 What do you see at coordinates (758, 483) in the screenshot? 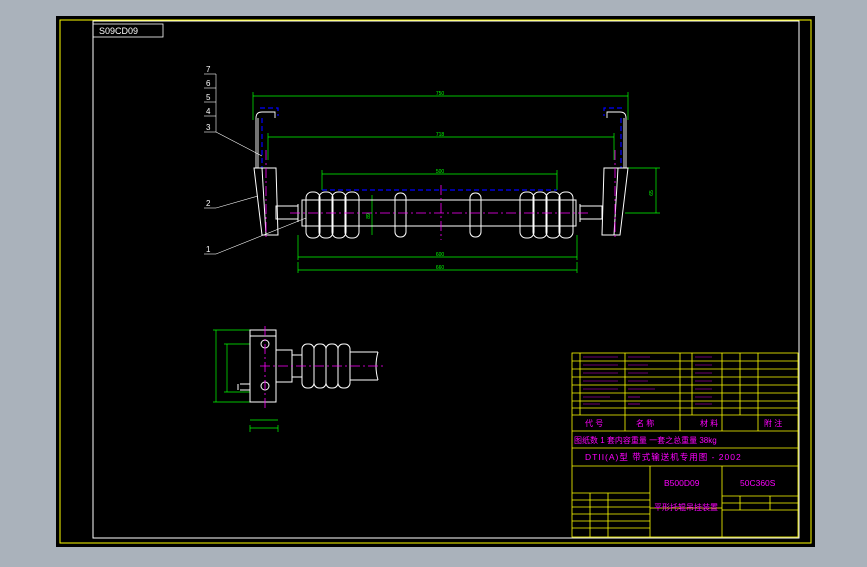
I see `drawing-code: 50C360S` at bounding box center [758, 483].